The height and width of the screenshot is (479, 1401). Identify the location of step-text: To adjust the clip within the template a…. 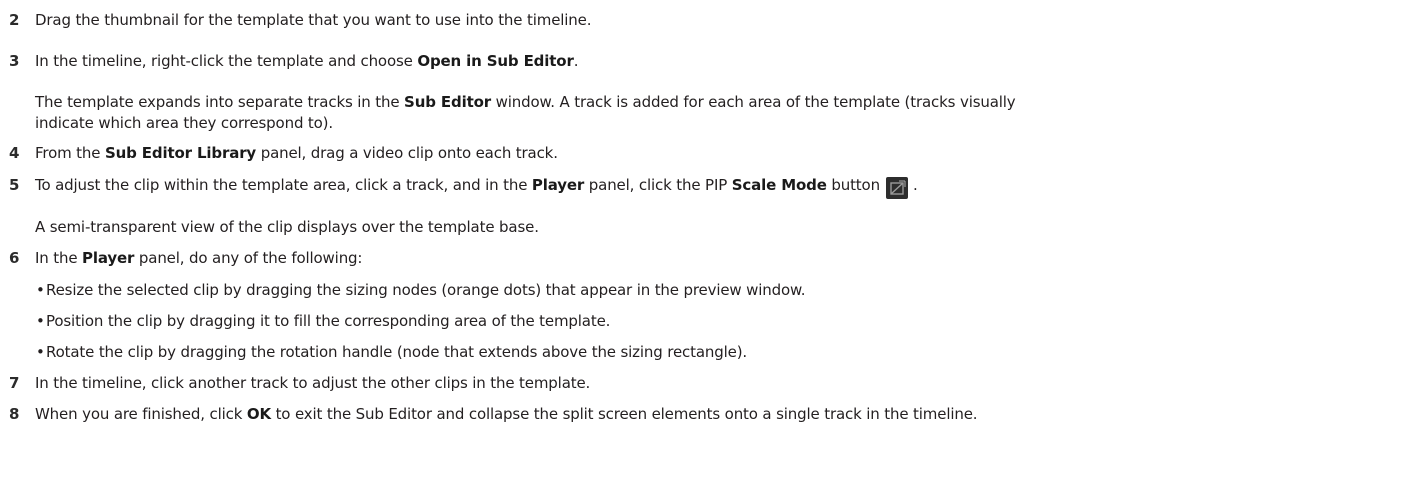
(476, 187).